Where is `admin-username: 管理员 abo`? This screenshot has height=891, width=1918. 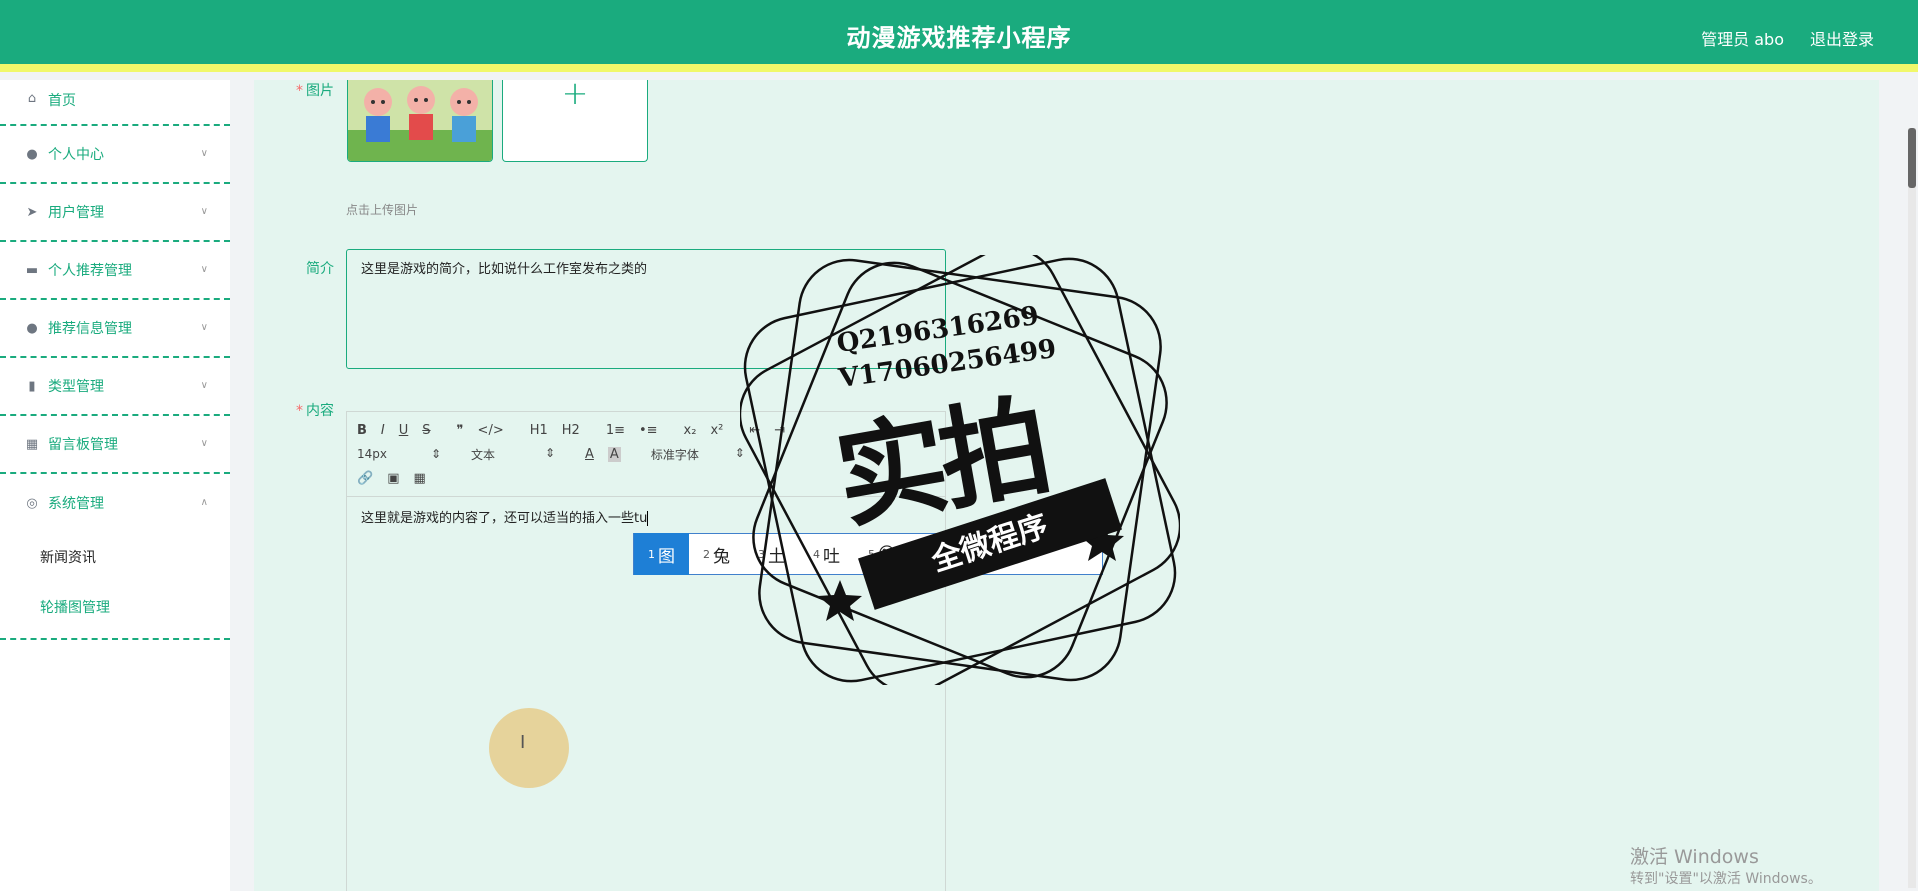 admin-username: 管理员 abo is located at coordinates (1742, 39).